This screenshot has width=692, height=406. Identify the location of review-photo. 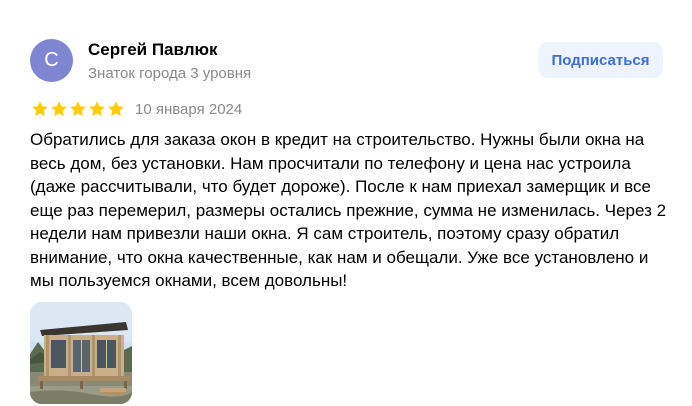
(81, 353).